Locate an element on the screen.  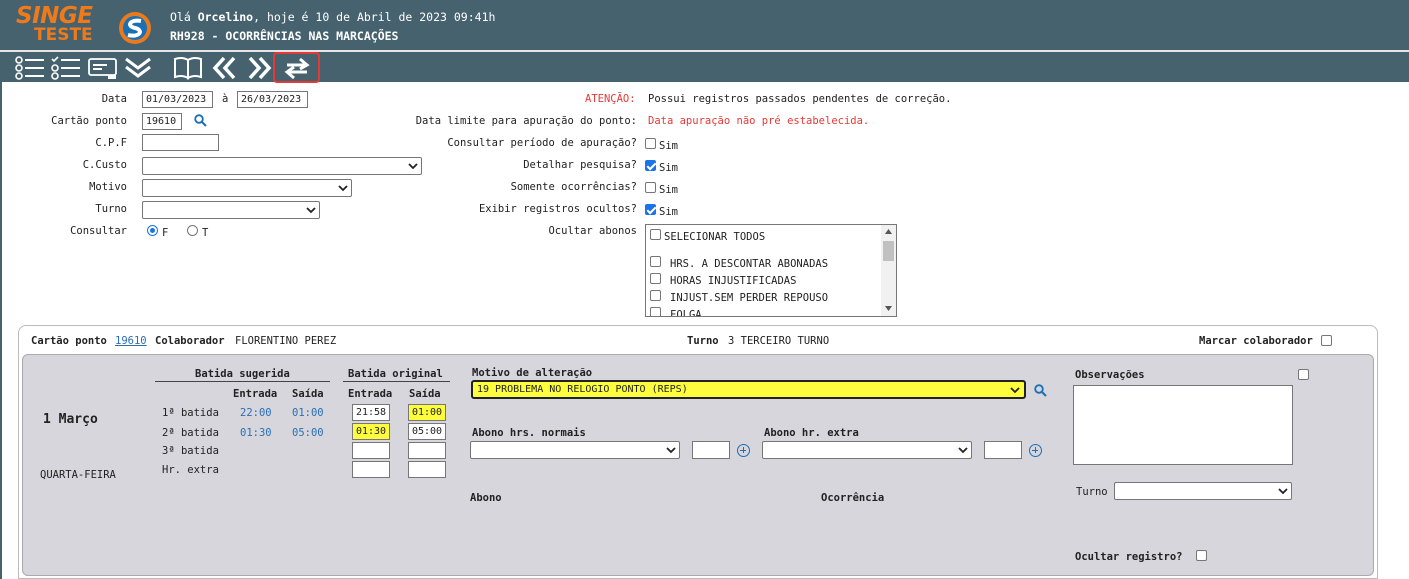
colab-turno-value: 3 TERCEIRO TURNO is located at coordinates (779, 341).